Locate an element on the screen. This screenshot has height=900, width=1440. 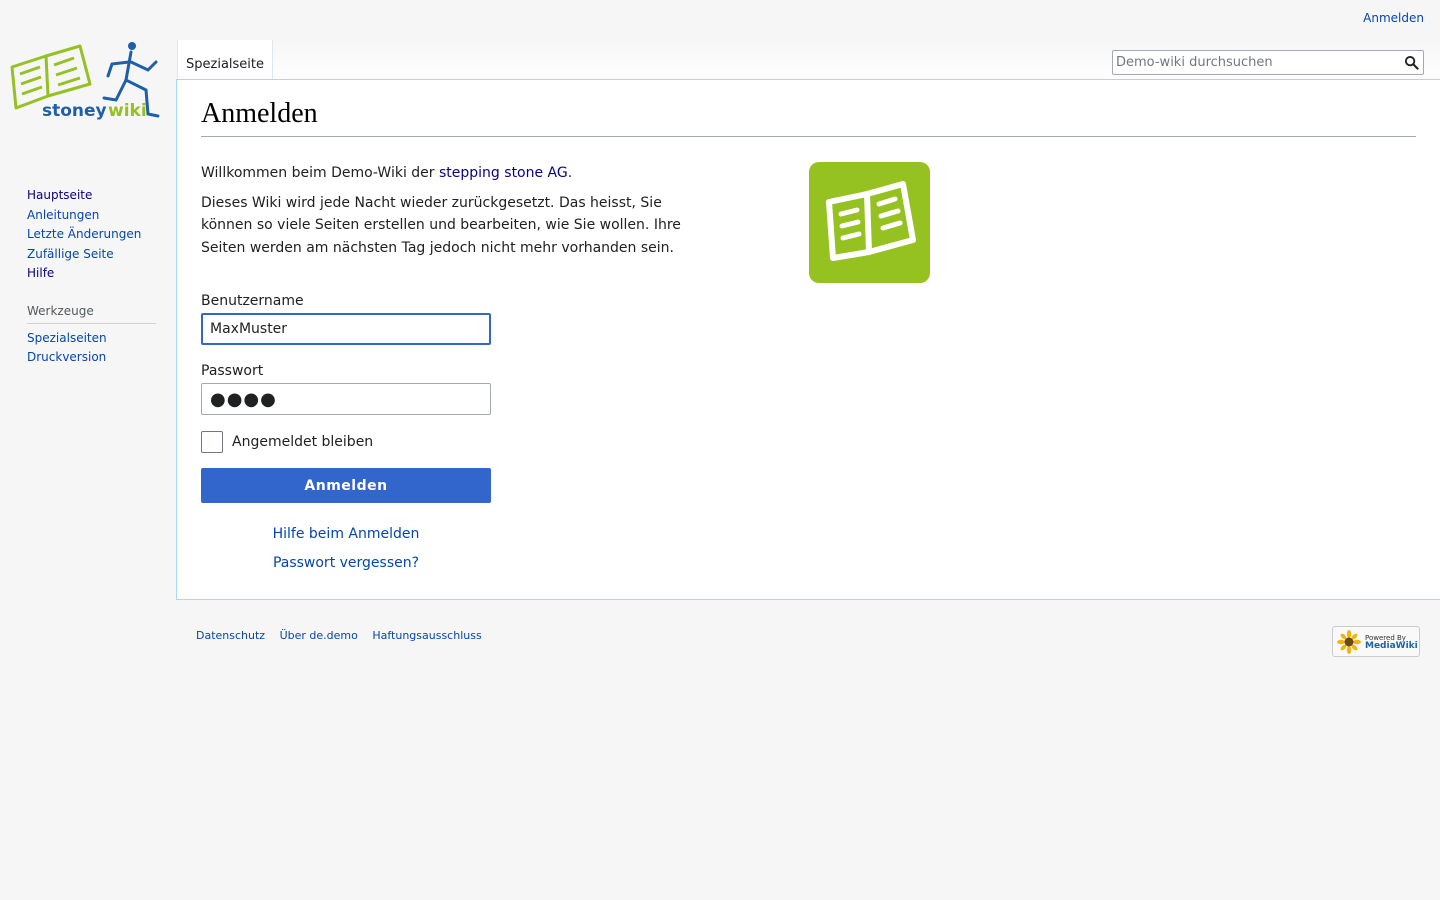
footer-link-datenschutz: Datenschutz is located at coordinates (230, 635).